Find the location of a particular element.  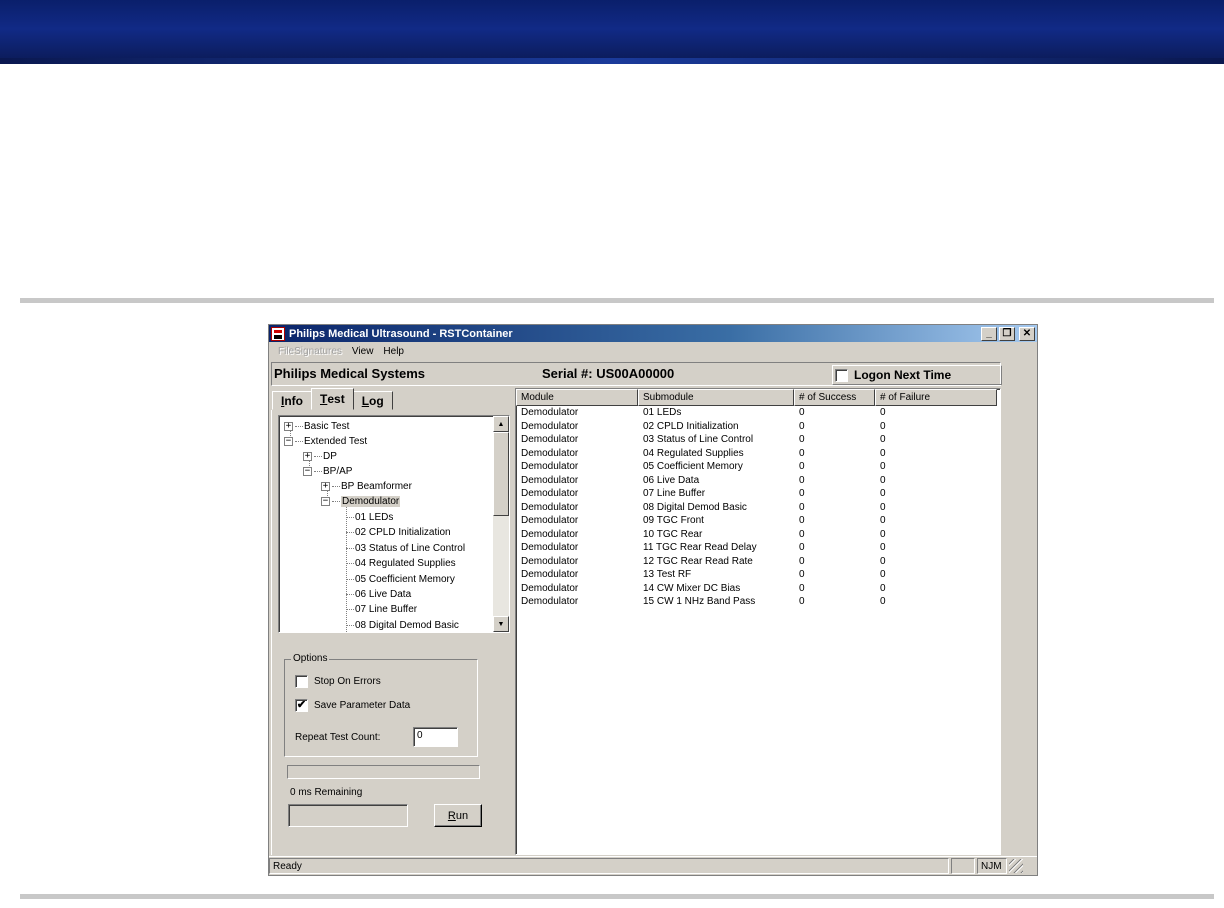

tree-node-test: 08 Digital Demod Basic is located at coordinates (402, 625).